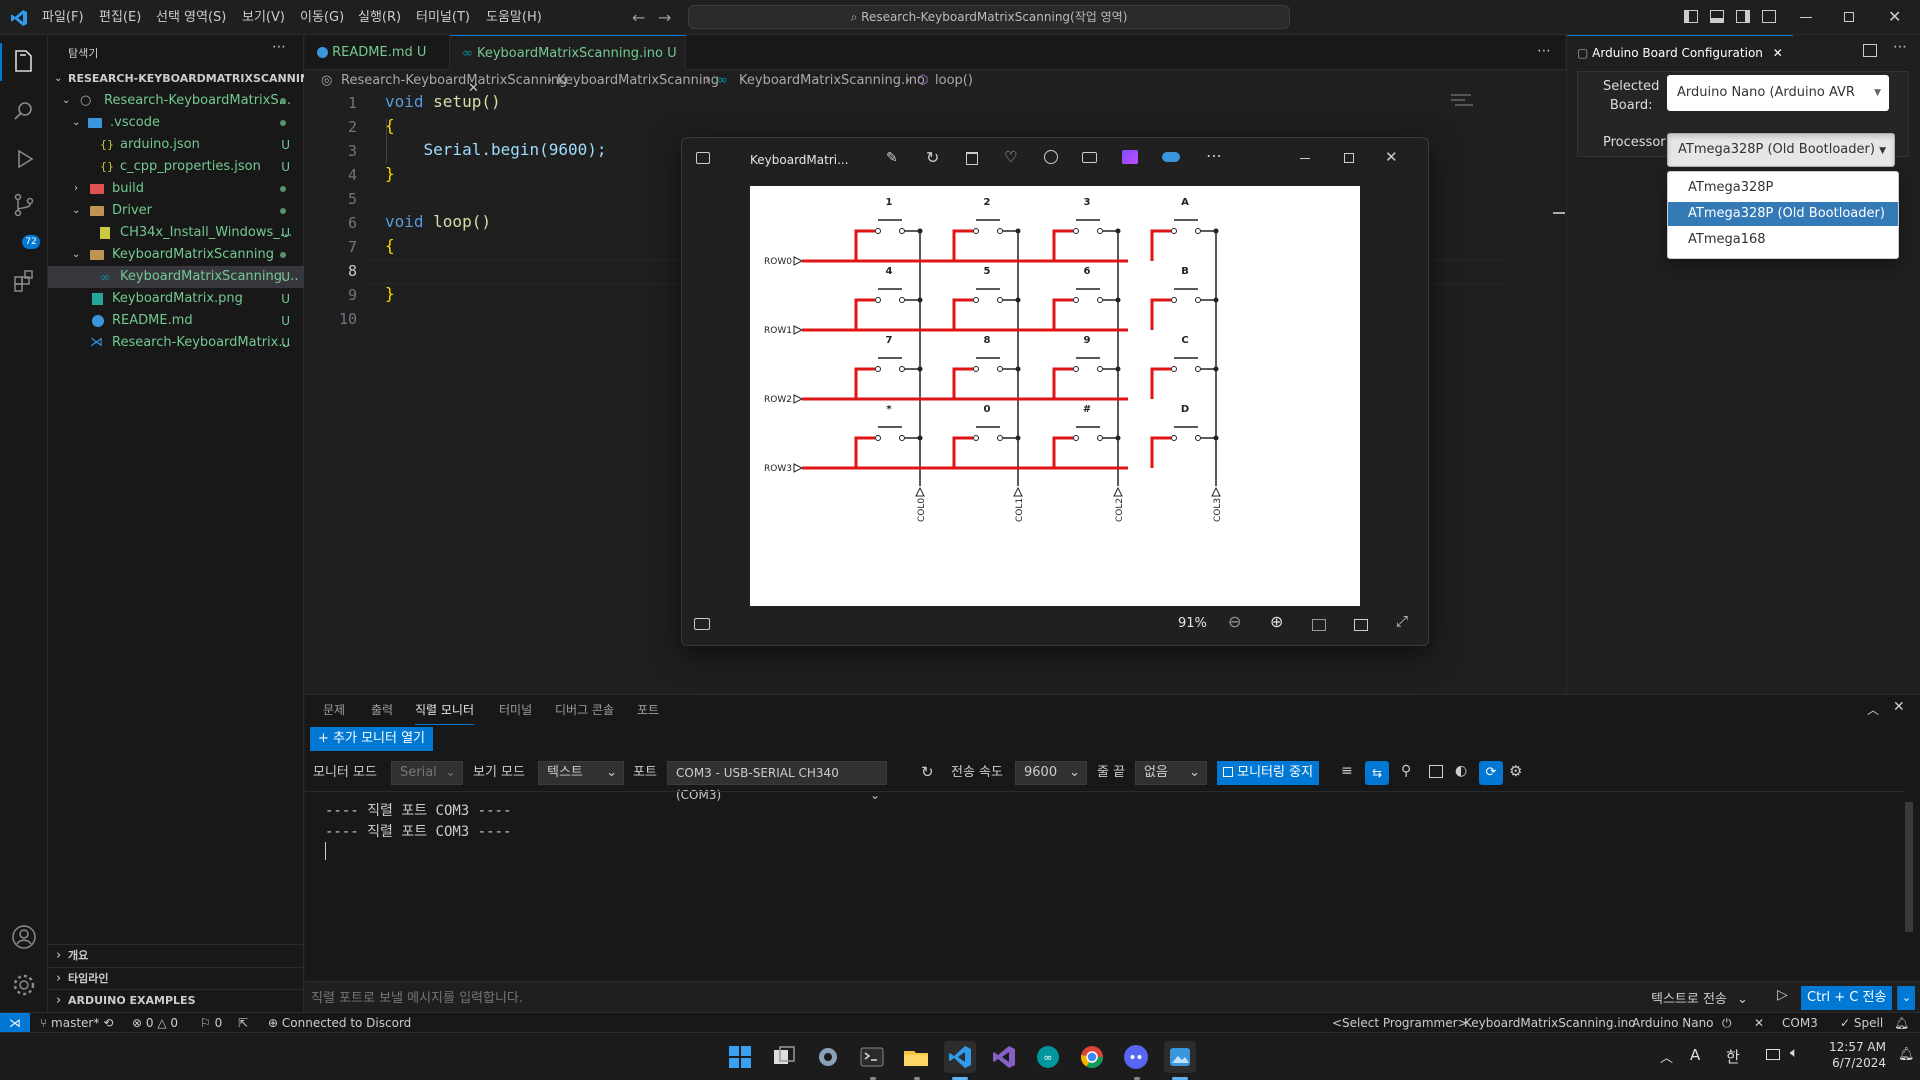  I want to click on explorer-icon, so click(24, 61).